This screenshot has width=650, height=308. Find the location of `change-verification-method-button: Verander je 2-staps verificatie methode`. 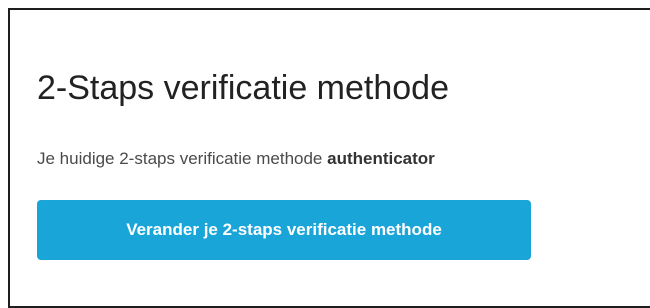

change-verification-method-button: Verander je 2-staps verificatie methode is located at coordinates (284, 230).